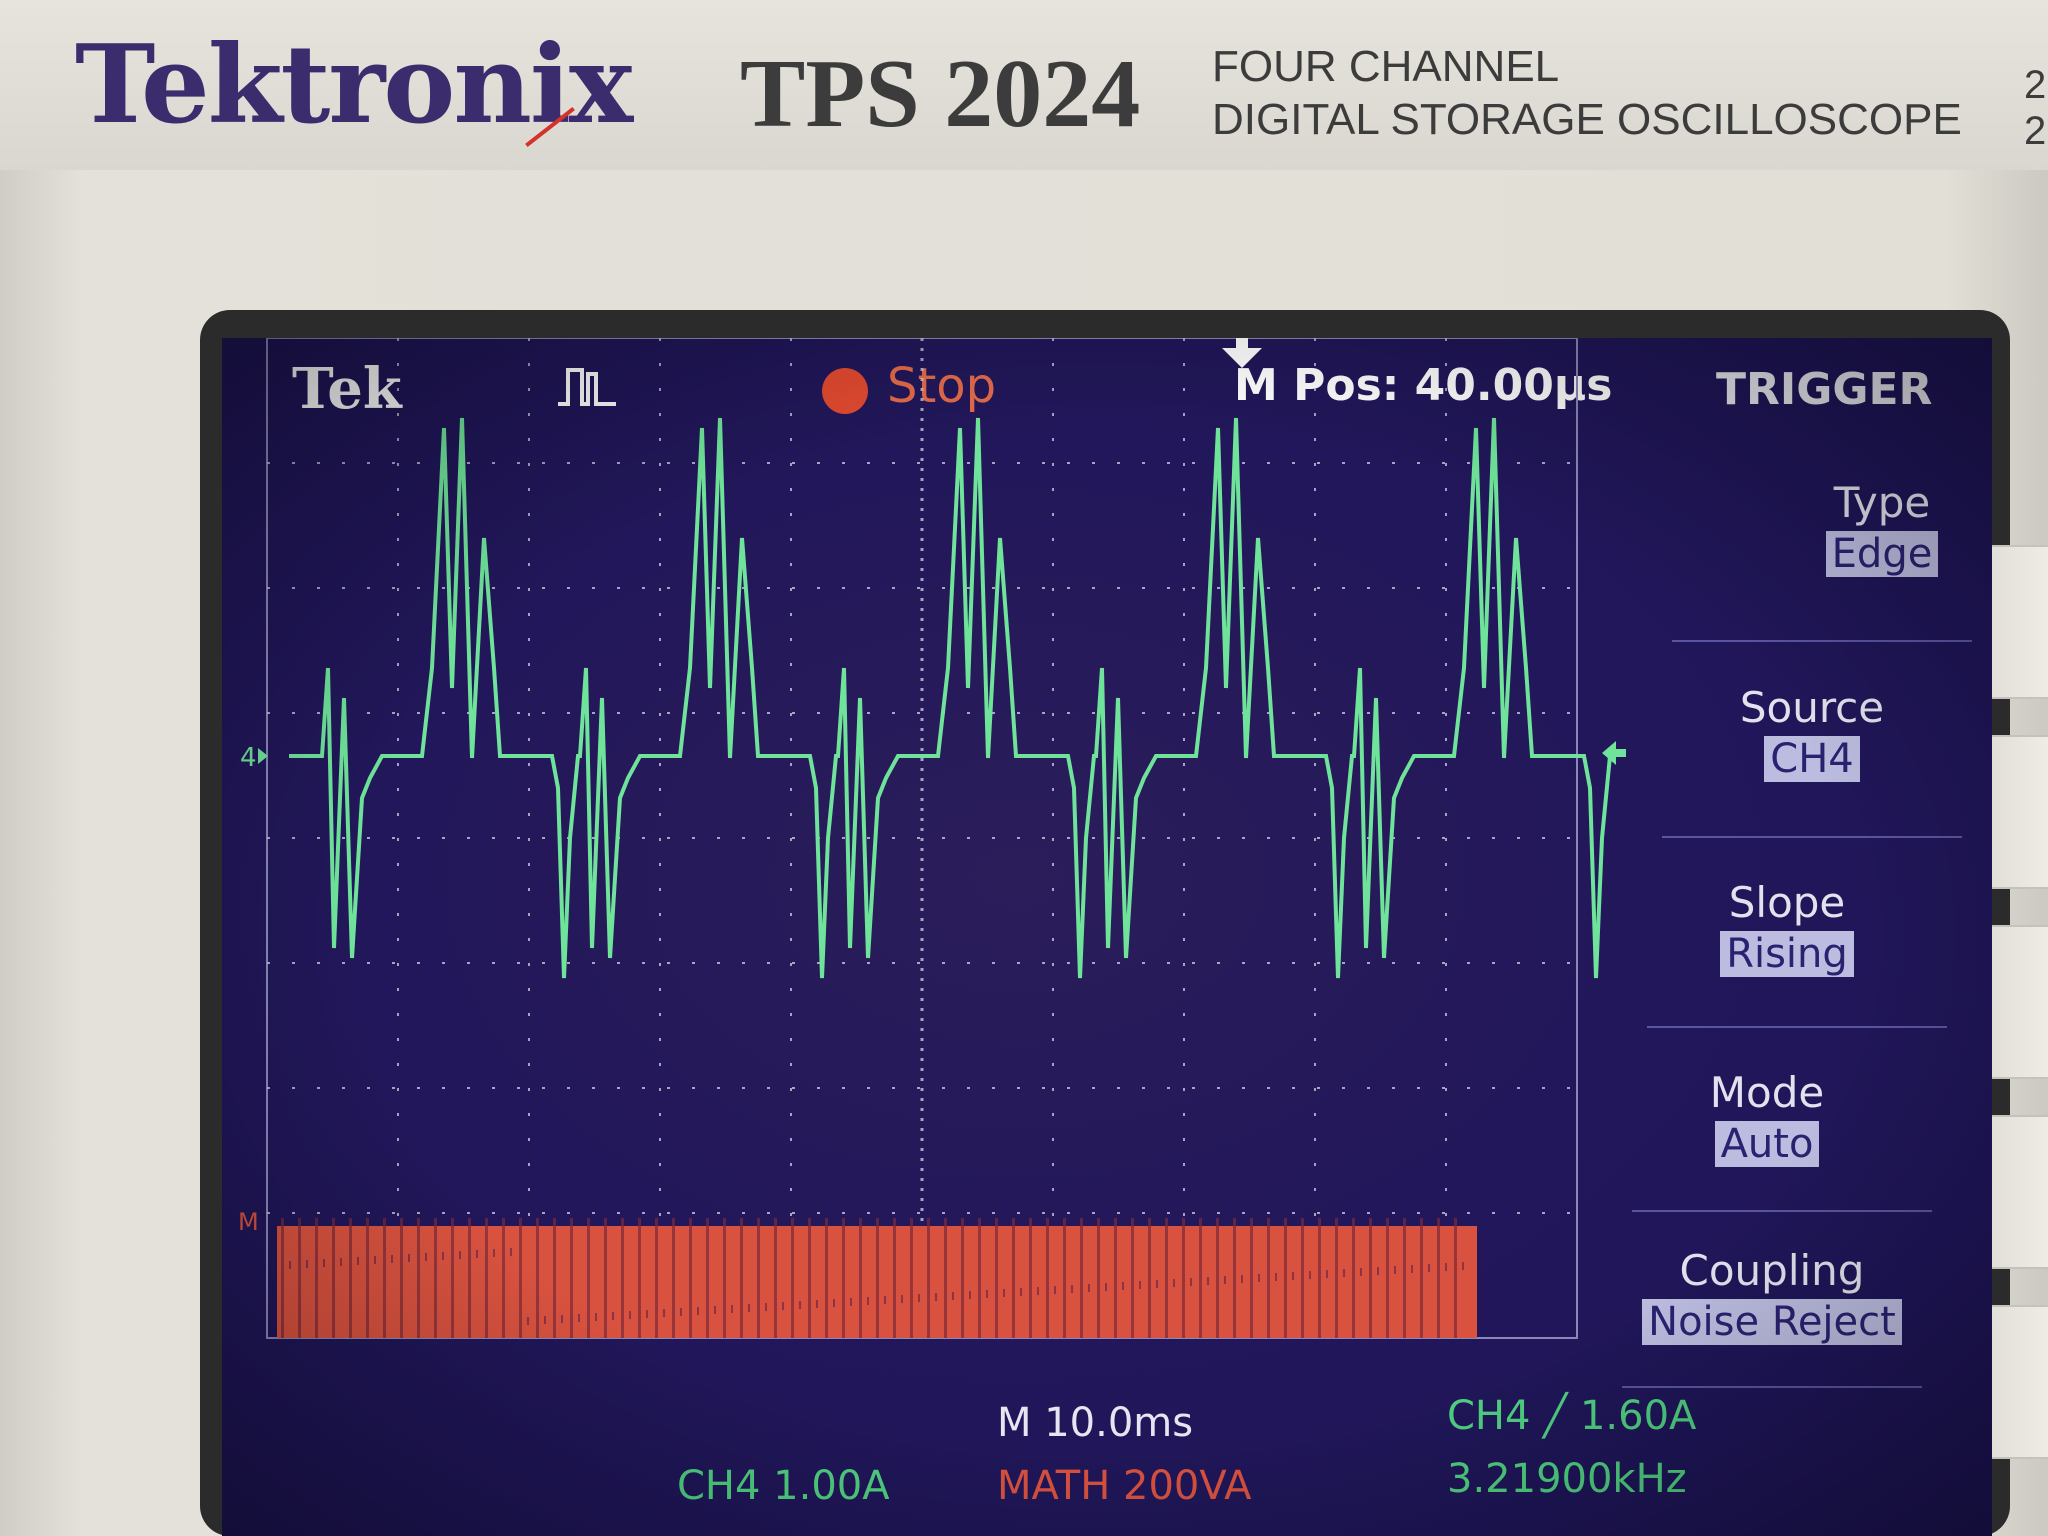 The image size is (2048, 1536). Describe the element at coordinates (1787, 927) in the screenshot. I see `menu-item-slope: Slope Rising` at that location.